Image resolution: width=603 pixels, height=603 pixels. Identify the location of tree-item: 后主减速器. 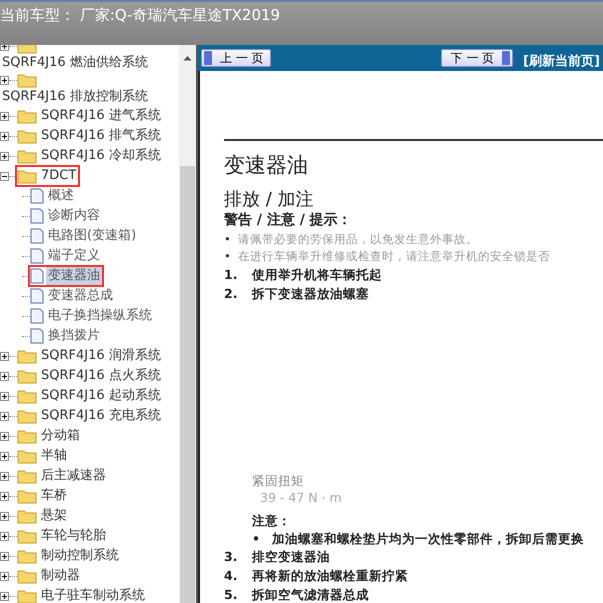
(73, 476).